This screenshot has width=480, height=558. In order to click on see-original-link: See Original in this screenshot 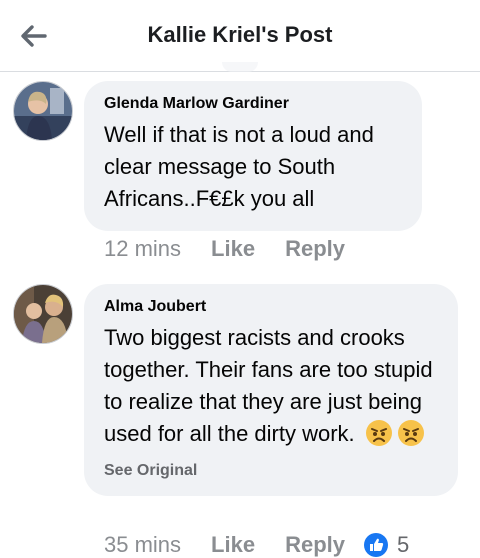, I will do `click(271, 471)`.